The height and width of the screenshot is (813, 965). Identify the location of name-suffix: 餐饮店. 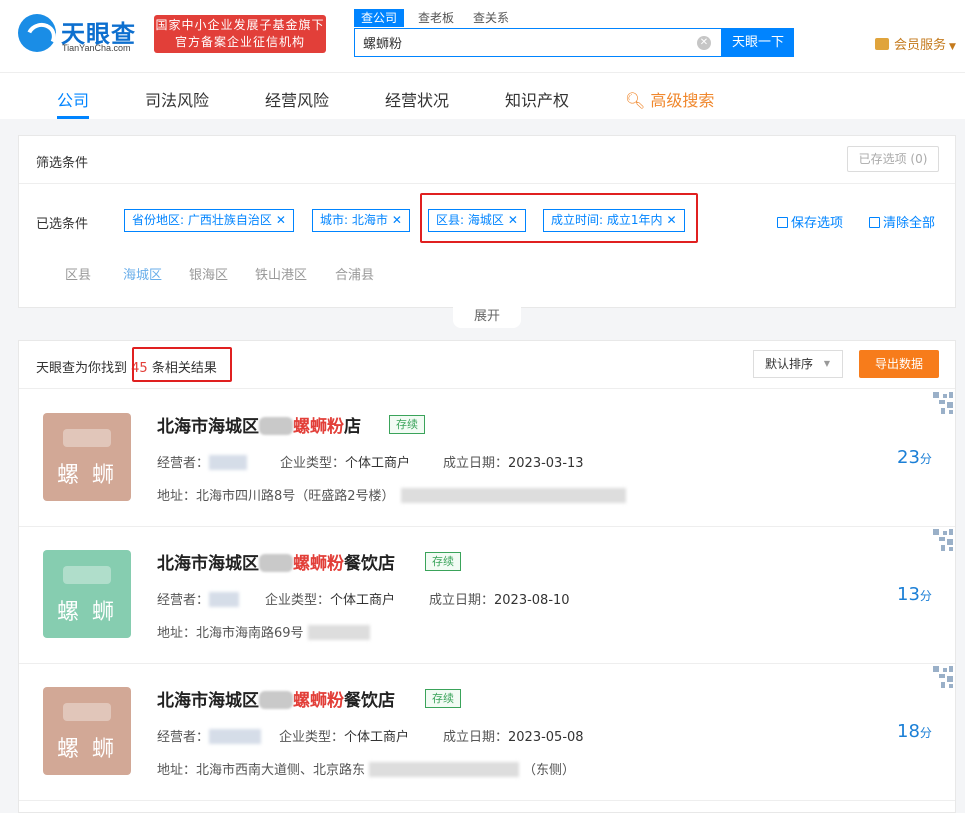
(369, 701).